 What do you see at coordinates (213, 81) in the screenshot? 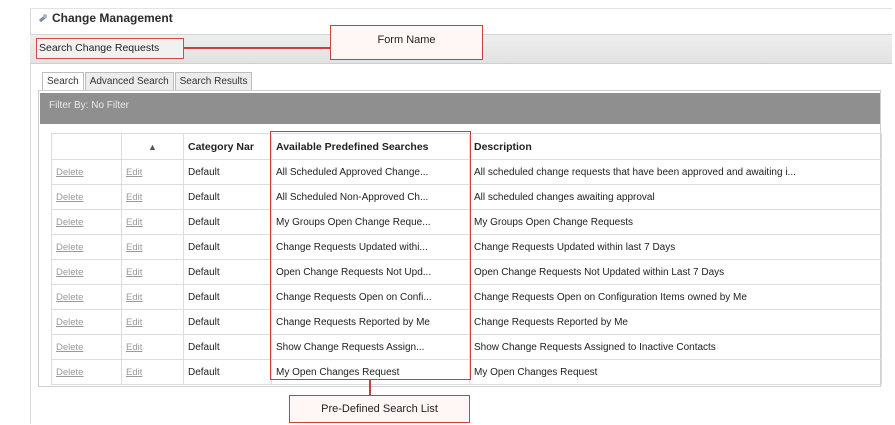
I see `tab-search-results: Search Results` at bounding box center [213, 81].